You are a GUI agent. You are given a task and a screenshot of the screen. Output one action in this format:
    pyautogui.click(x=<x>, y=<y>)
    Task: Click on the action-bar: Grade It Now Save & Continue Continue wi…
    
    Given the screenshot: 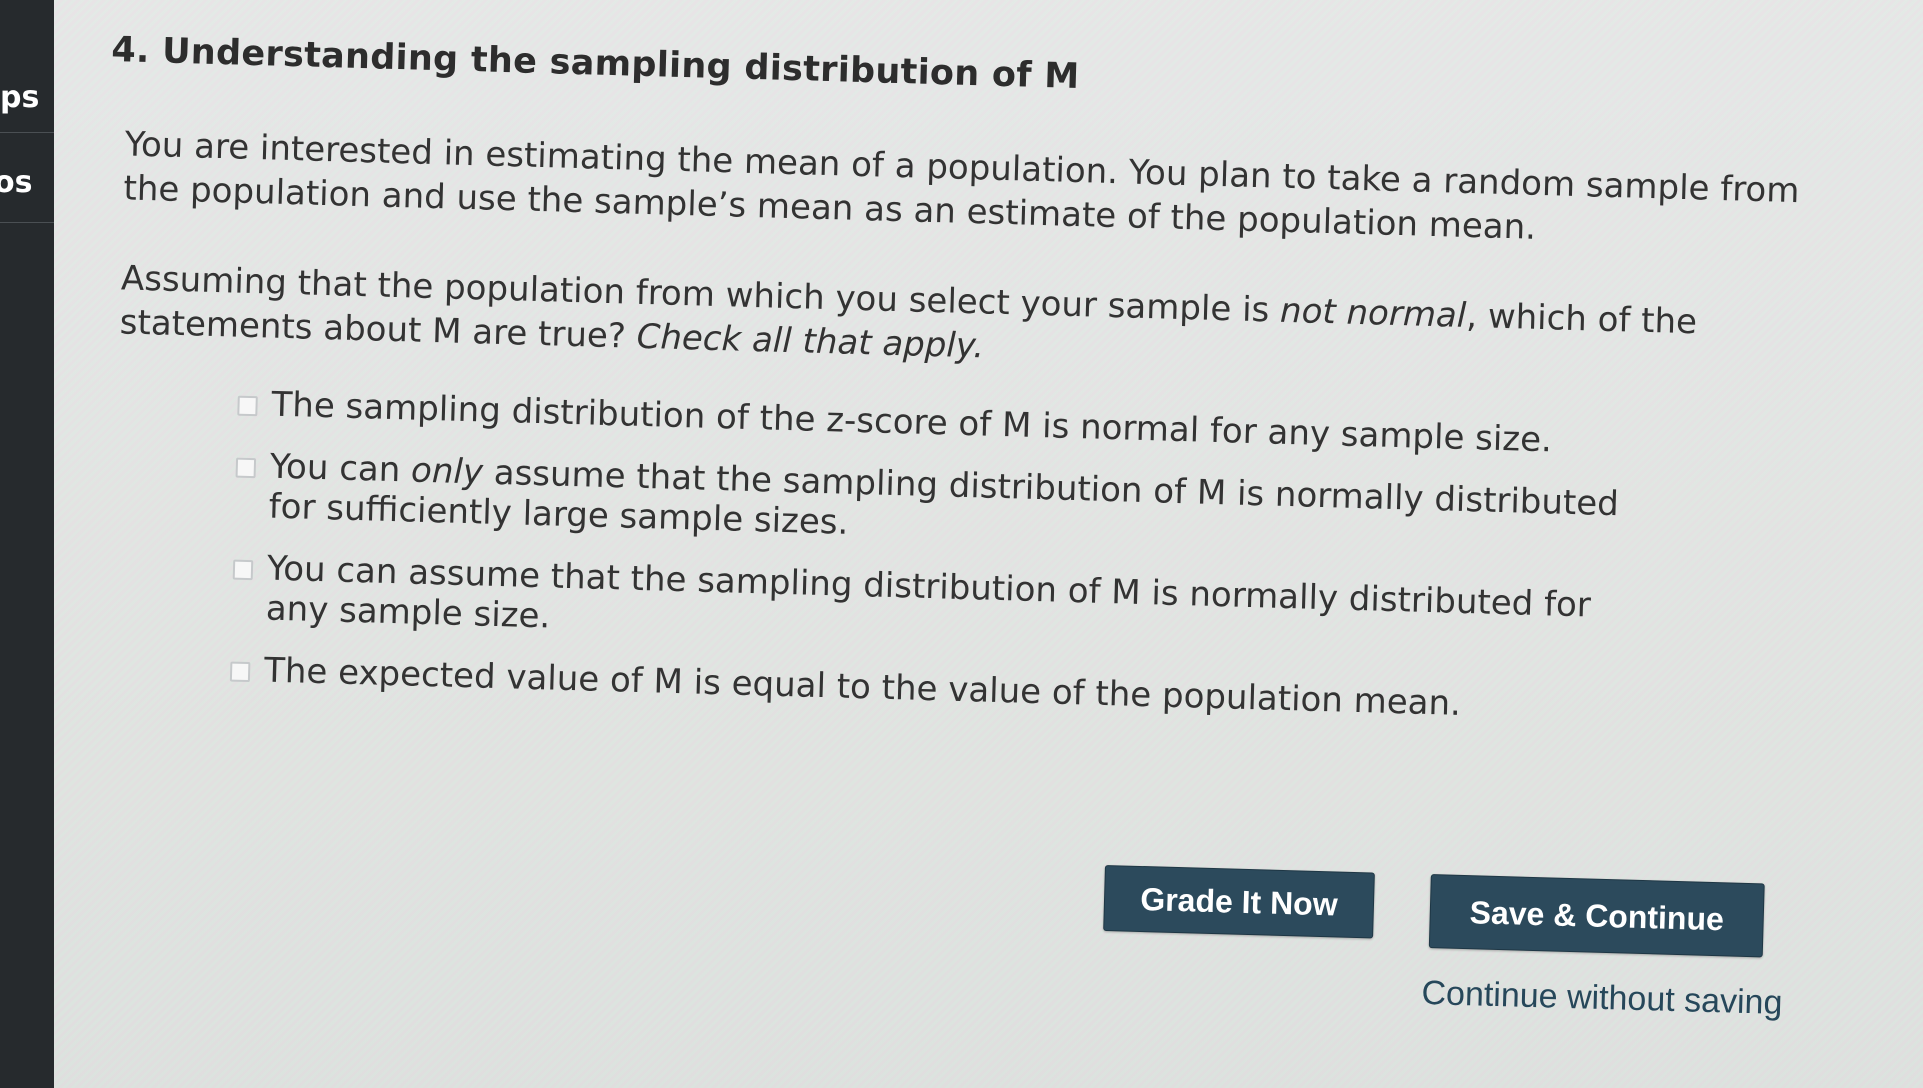 What is the action you would take?
    pyautogui.click(x=1453, y=954)
    